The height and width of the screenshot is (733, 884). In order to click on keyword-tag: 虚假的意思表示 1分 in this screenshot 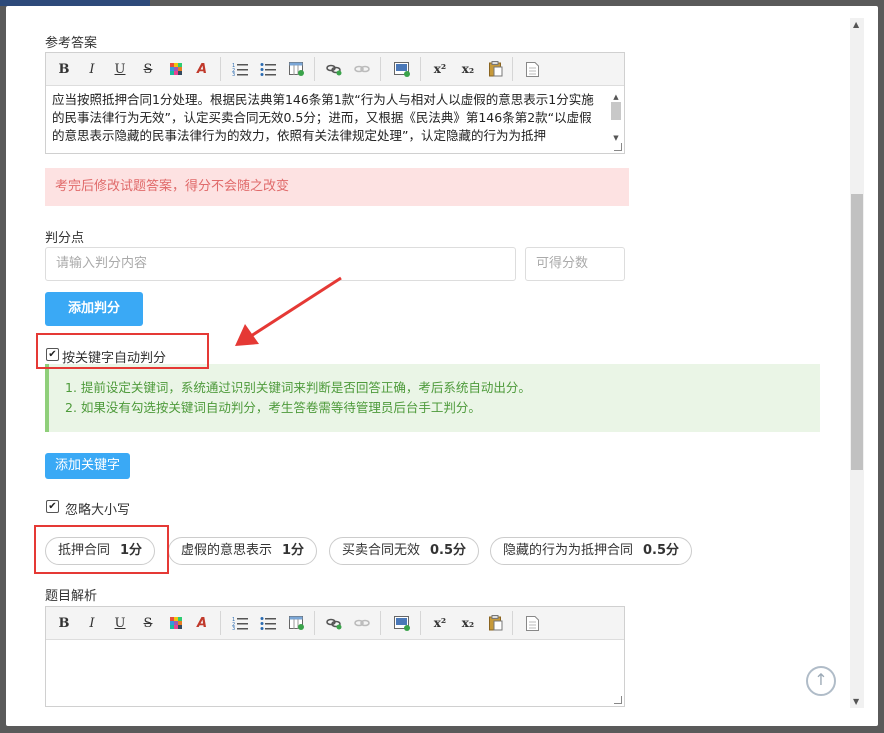, I will do `click(243, 551)`.